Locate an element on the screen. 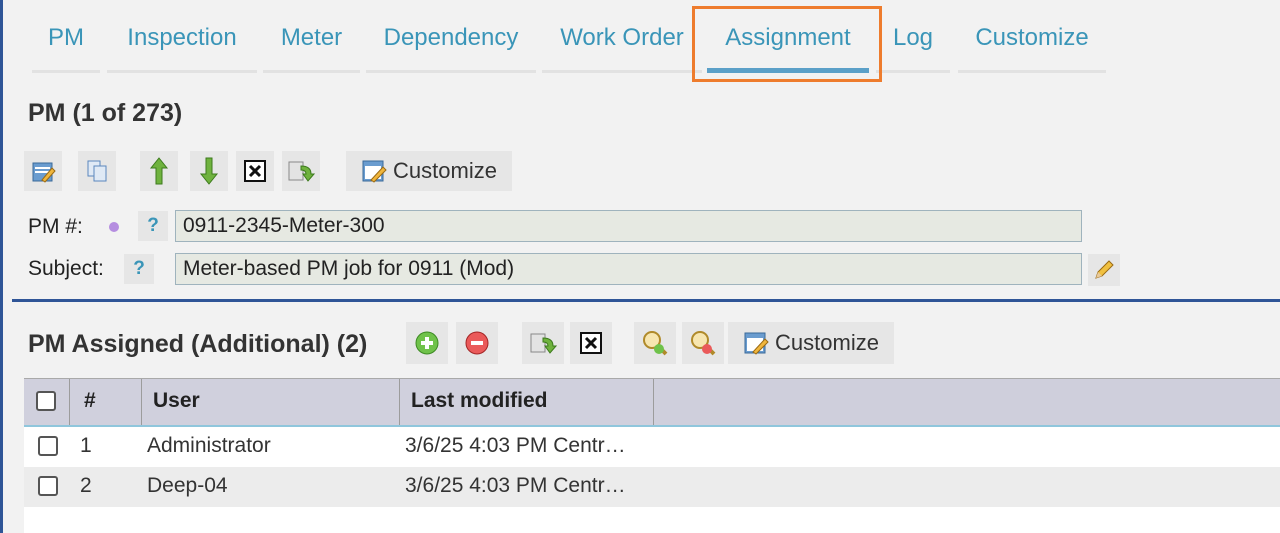 This screenshot has width=1280, height=533. edit-icon is located at coordinates (44, 172).